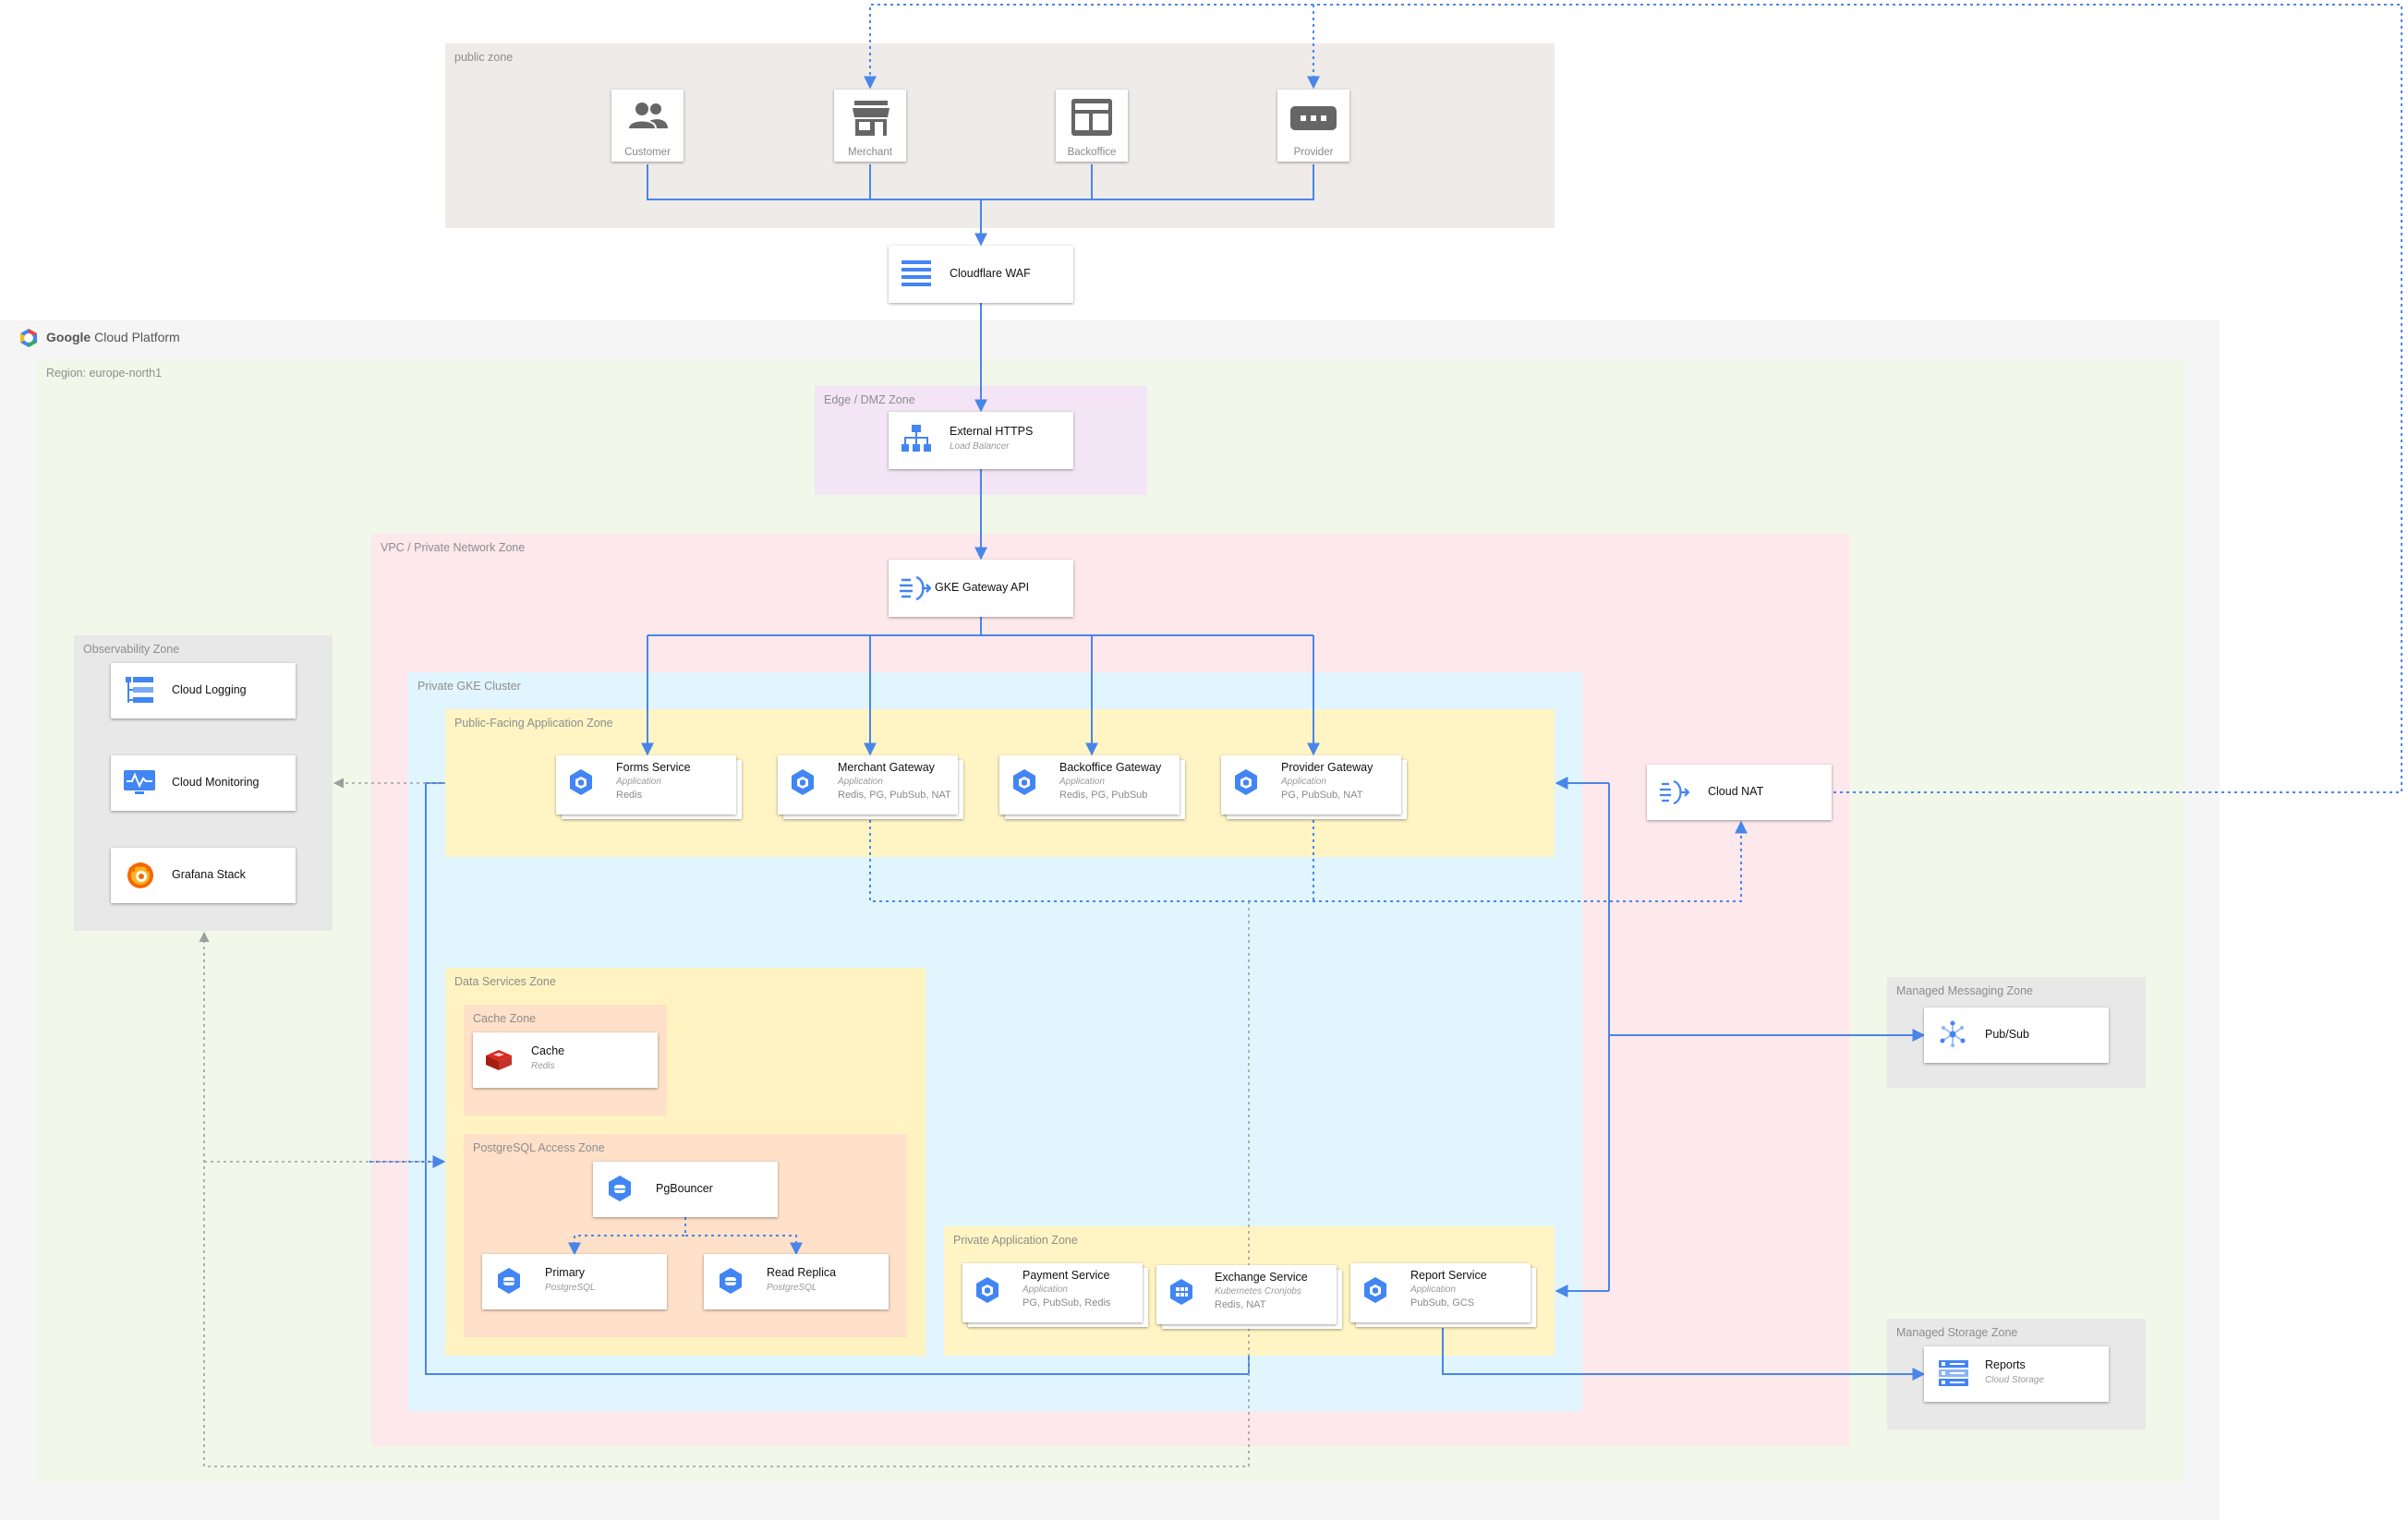 Image resolution: width=2408 pixels, height=1520 pixels. I want to click on exchange-service-sub: Kubernetes Cronjobs, so click(1258, 1291).